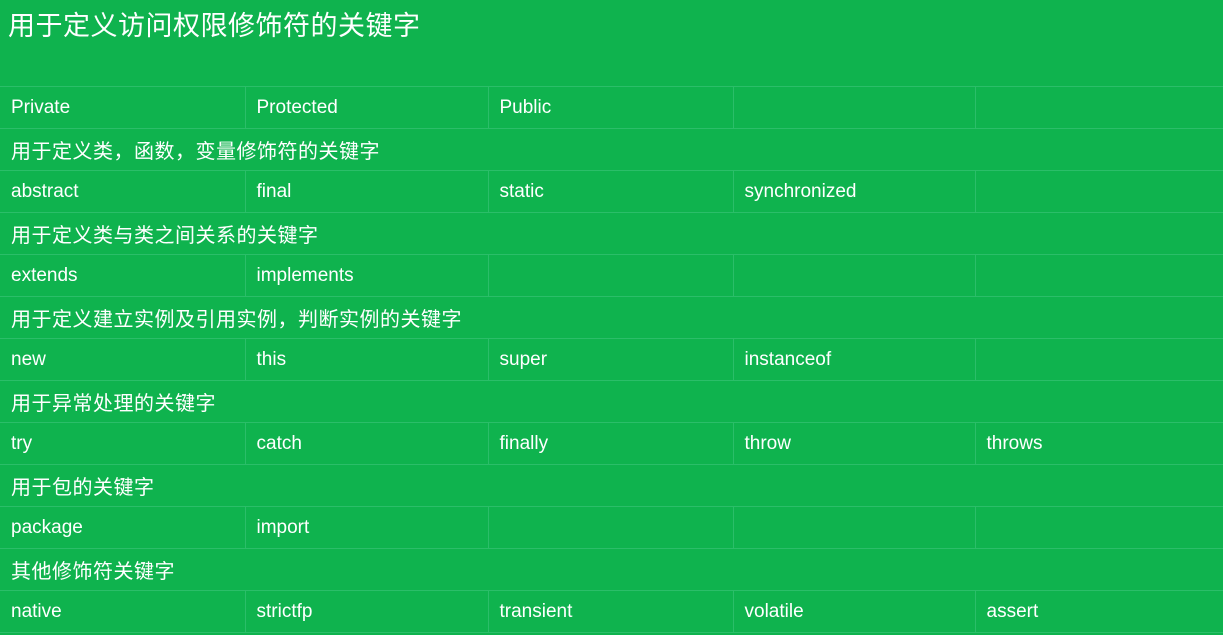 This screenshot has height=635, width=1223. I want to click on keyword-cell: this, so click(367, 359).